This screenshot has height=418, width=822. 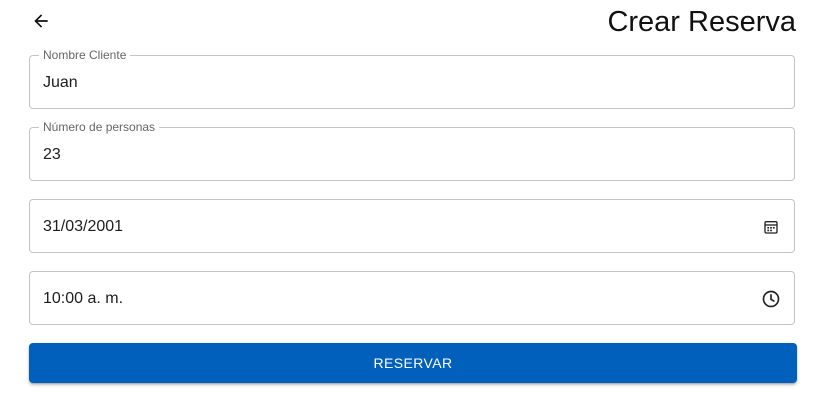 What do you see at coordinates (771, 227) in the screenshot?
I see `calendar-icon` at bounding box center [771, 227].